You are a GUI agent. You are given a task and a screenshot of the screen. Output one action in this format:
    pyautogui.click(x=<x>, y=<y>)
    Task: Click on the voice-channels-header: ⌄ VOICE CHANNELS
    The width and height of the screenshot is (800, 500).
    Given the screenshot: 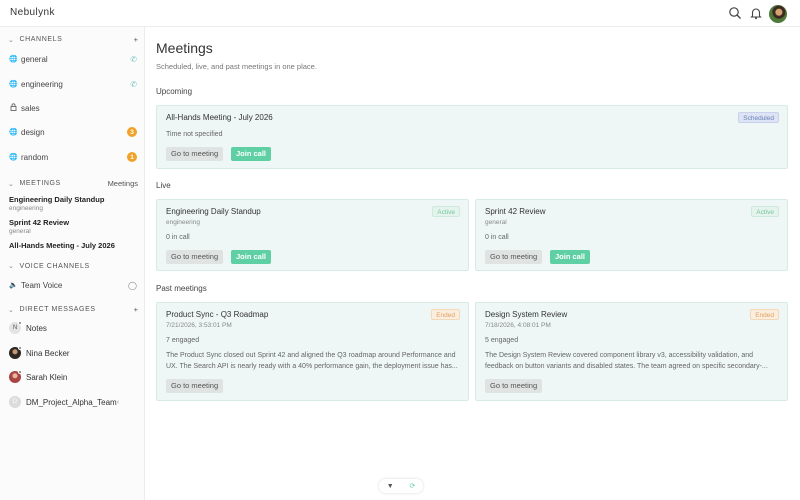 What is the action you would take?
    pyautogui.click(x=73, y=266)
    